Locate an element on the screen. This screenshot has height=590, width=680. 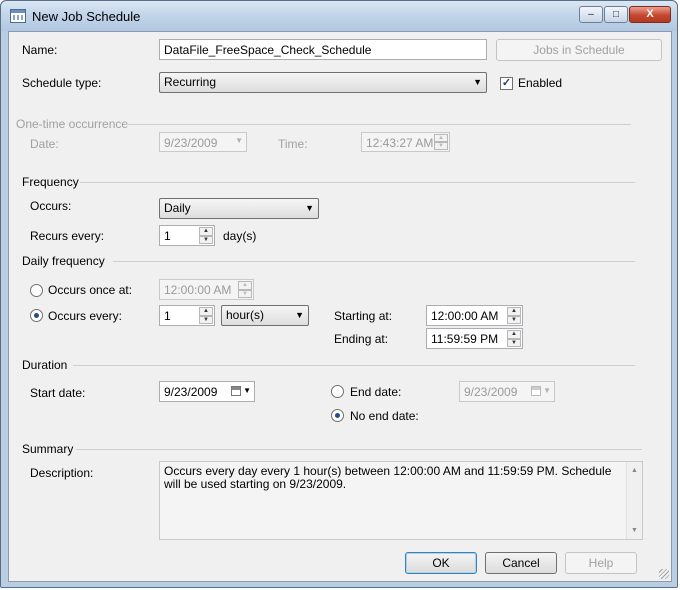
one-time-time-label: Time: is located at coordinates (293, 144).